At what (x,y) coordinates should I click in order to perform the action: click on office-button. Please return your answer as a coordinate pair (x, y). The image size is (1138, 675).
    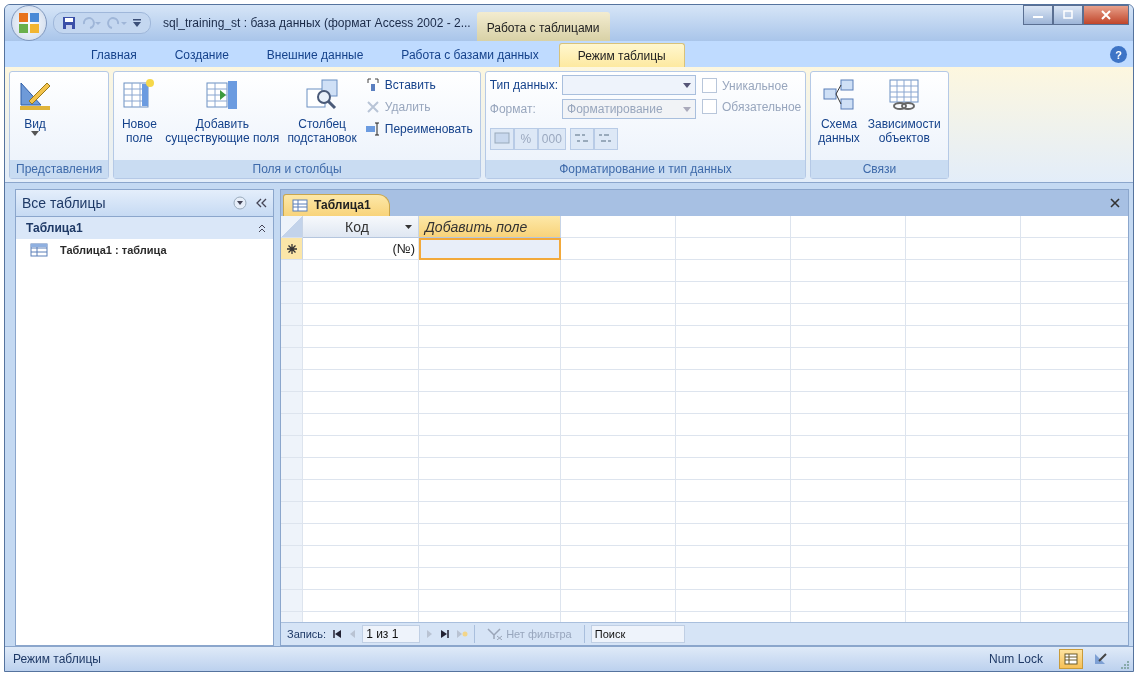
    Looking at the image, I should click on (29, 23).